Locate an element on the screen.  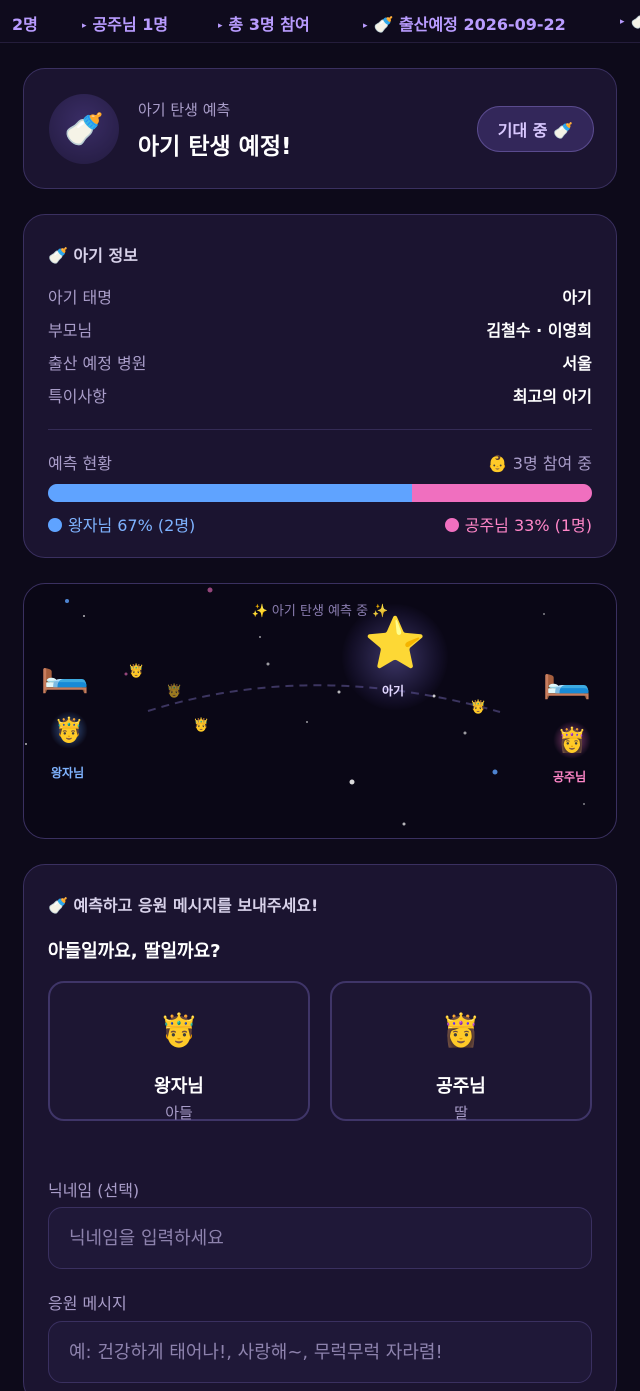
scene-caption: ✨ 아기 탄생 예측 중 ✨ is located at coordinates (320, 611).